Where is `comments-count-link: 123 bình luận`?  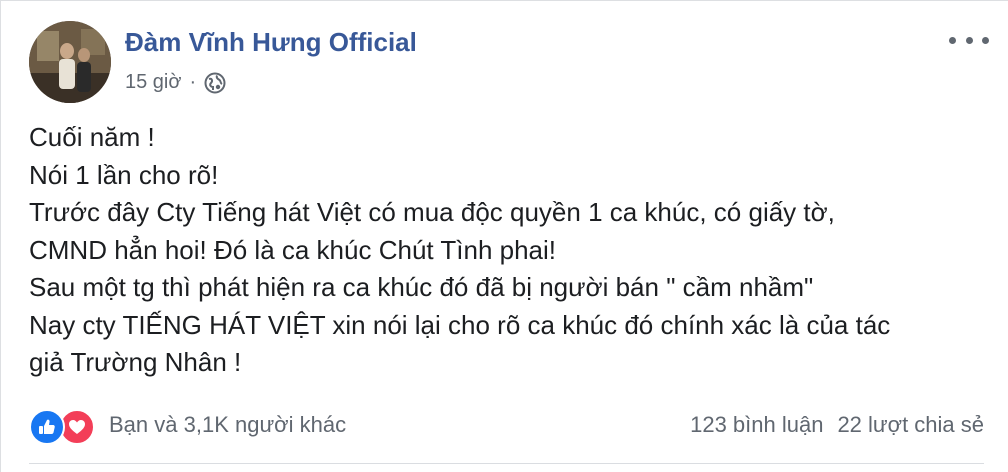
comments-count-link: 123 bình luận is located at coordinates (756, 425).